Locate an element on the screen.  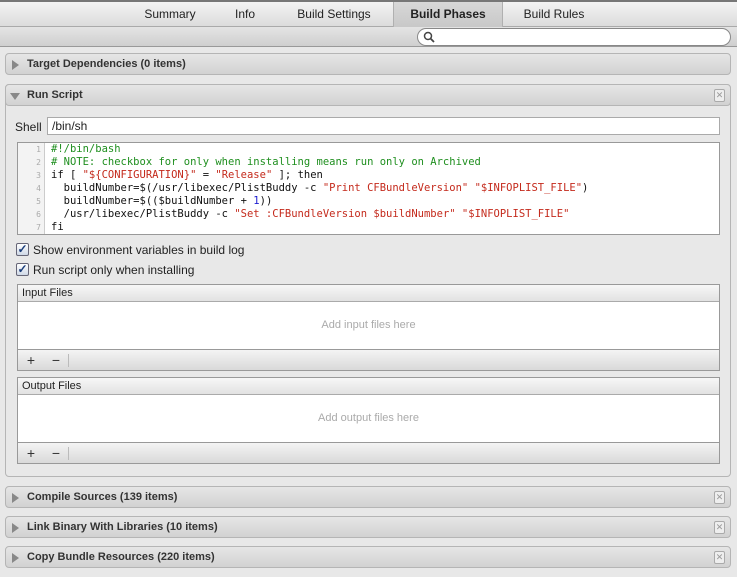
input-files-placeholder: Add input files here is located at coordinates (368, 325).